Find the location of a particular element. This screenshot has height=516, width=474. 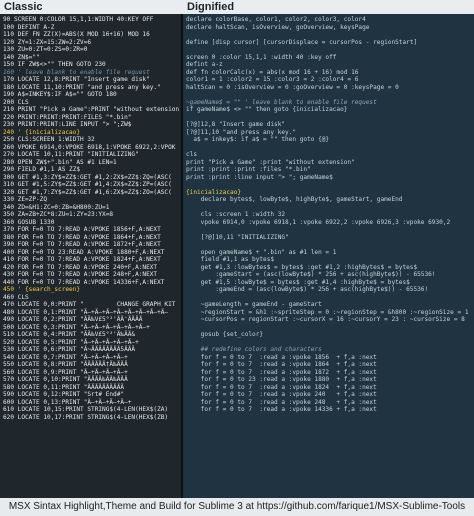

code-line: 520 LOCATE 0,5:PRINT "Ä–+Ä–+Ä–+Ä–+Ä–+ is located at coordinates (71, 342).